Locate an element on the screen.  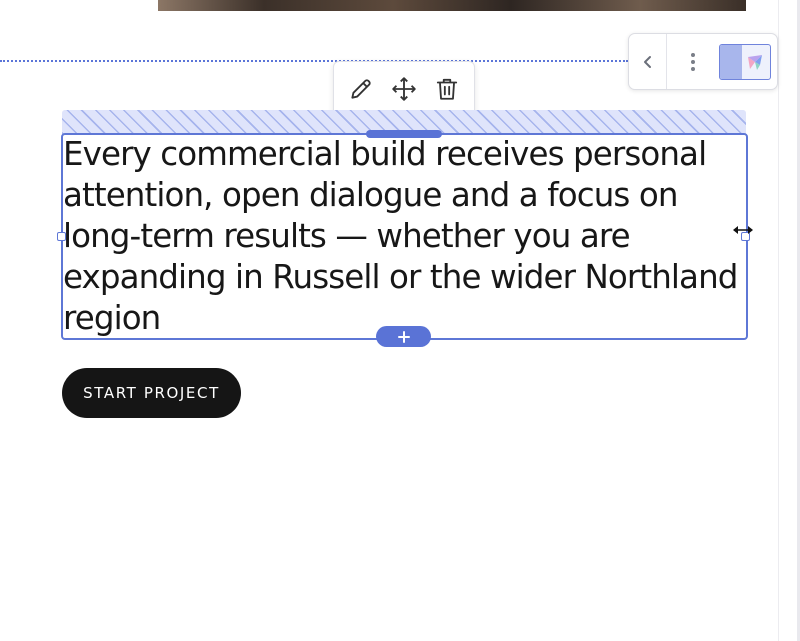
pencil-icon is located at coordinates (361, 89).